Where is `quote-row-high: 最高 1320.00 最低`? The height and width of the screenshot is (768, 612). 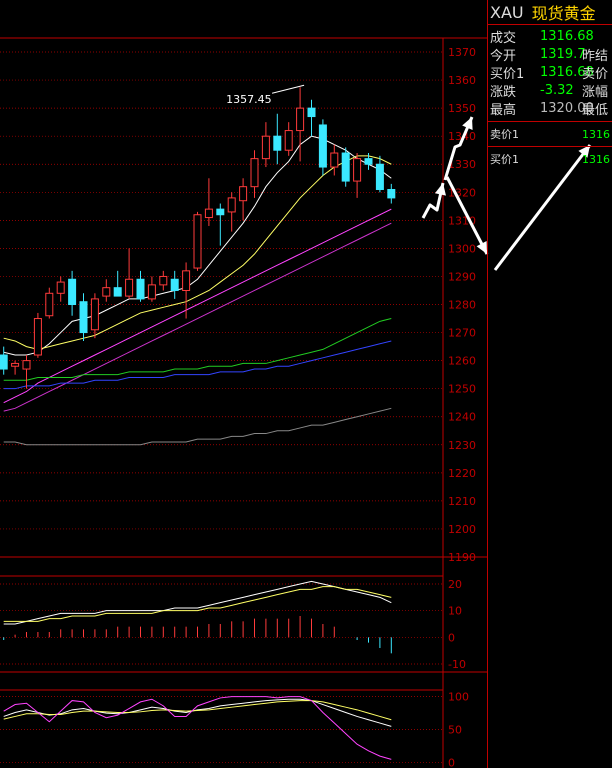
quote-row-high: 最高 1320.00 最低 is located at coordinates (550, 108).